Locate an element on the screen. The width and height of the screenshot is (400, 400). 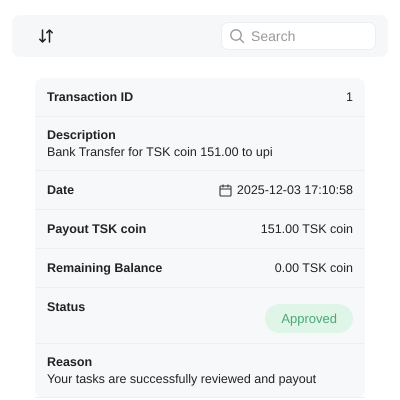
field-value: 0.00 TSK coin is located at coordinates (313, 268).